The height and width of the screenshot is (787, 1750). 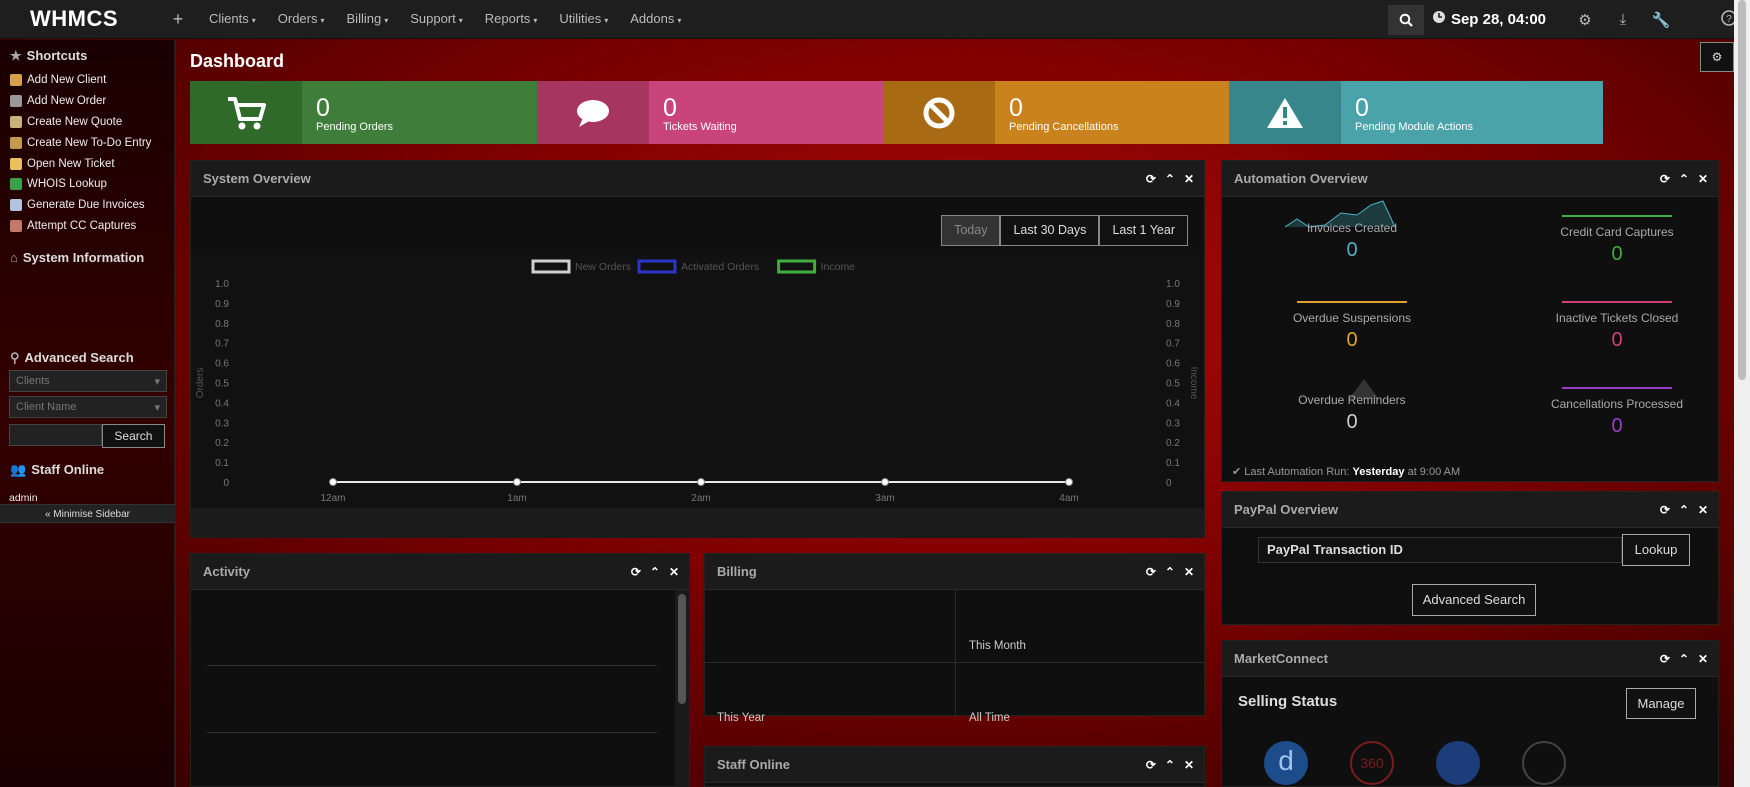 I want to click on scrollbar-thumb, so click(x=682, y=649).